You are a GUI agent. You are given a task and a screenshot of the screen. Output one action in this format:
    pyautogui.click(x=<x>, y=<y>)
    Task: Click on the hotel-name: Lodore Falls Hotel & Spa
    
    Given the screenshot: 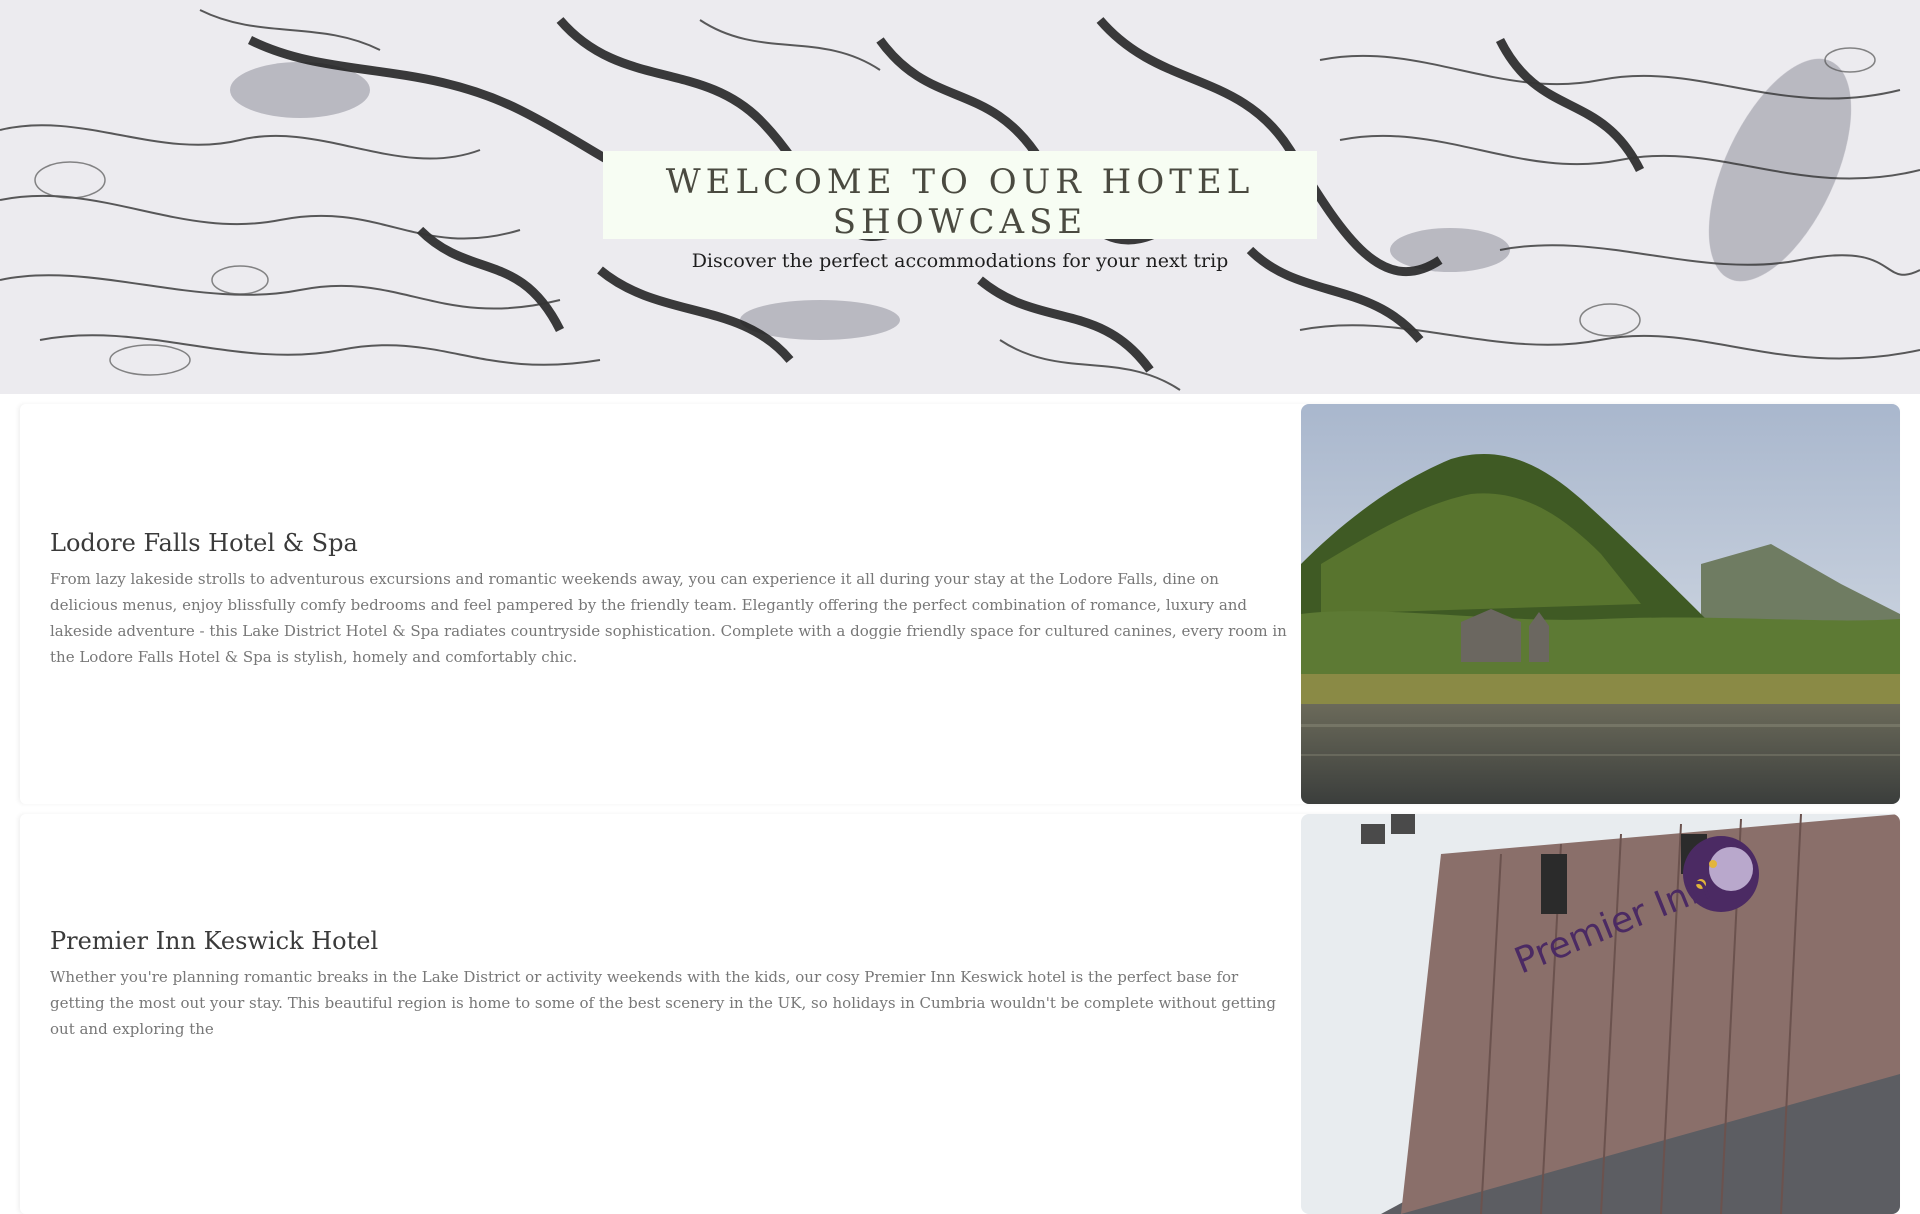 What is the action you would take?
    pyautogui.click(x=204, y=543)
    